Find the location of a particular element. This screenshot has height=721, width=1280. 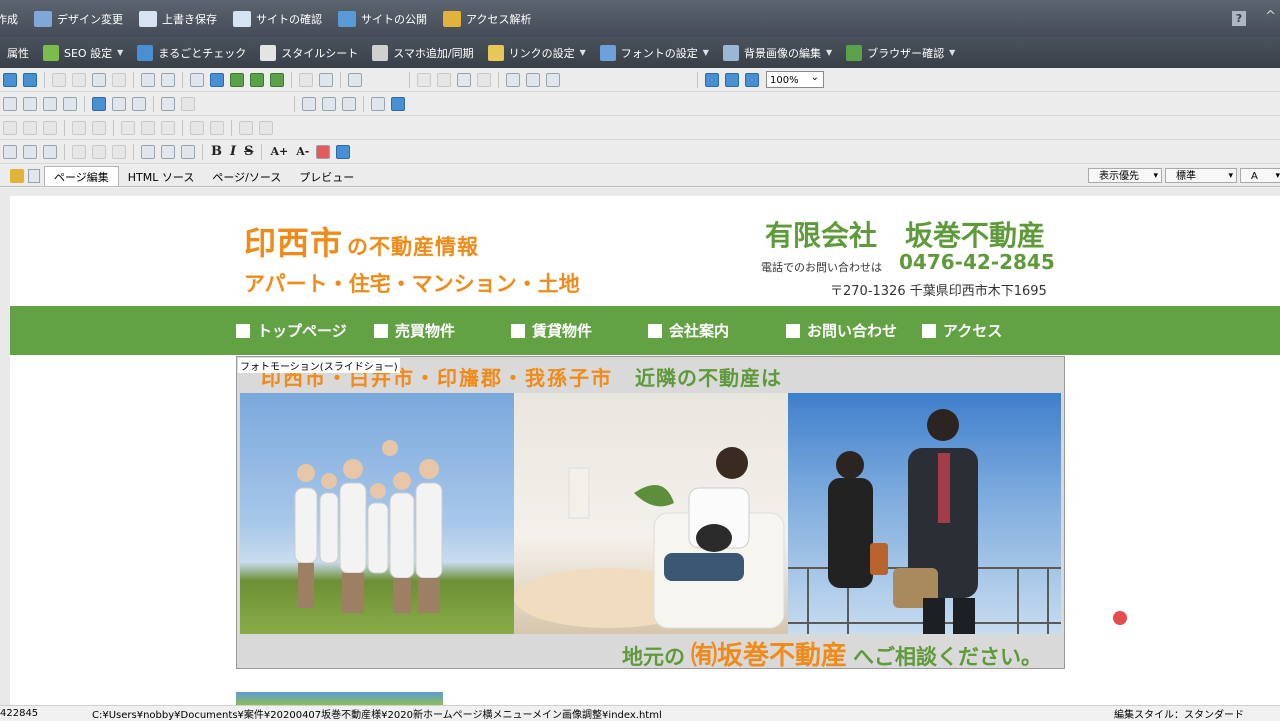

table-props-icon is located at coordinates (266, 127).